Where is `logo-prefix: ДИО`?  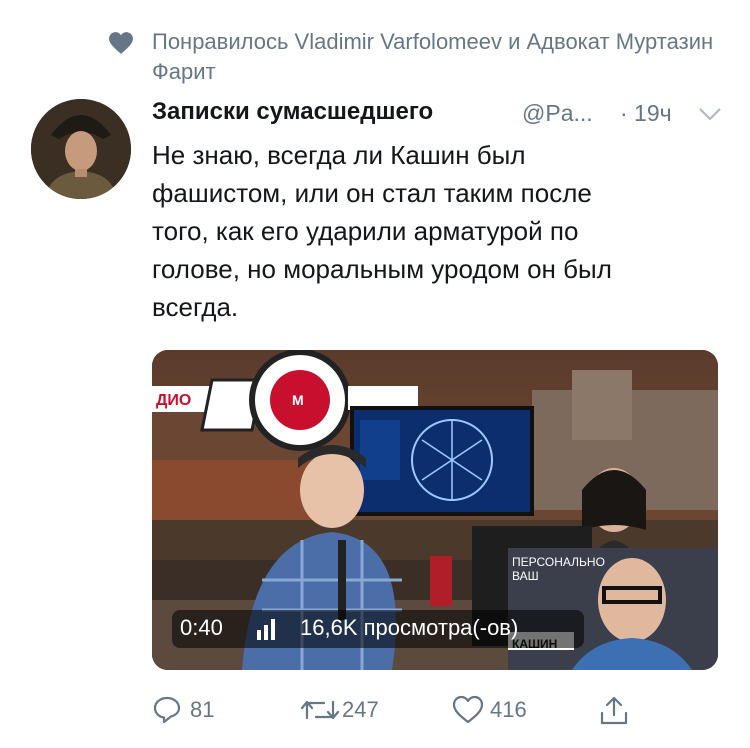 logo-prefix: ДИО is located at coordinates (173, 400).